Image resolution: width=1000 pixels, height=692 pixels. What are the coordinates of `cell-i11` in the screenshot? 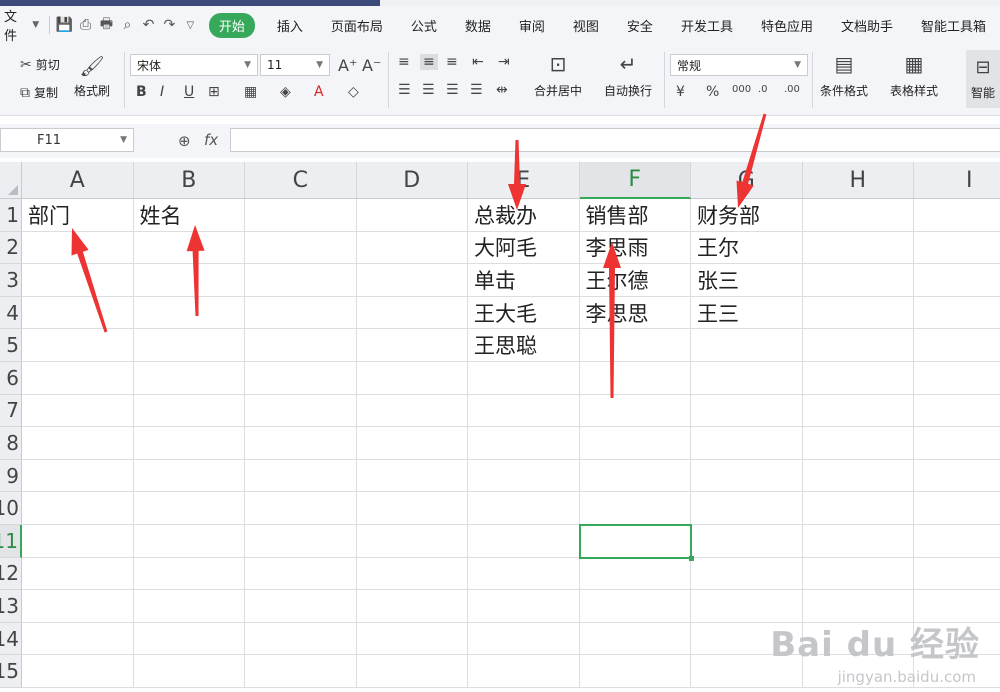 It's located at (957, 541).